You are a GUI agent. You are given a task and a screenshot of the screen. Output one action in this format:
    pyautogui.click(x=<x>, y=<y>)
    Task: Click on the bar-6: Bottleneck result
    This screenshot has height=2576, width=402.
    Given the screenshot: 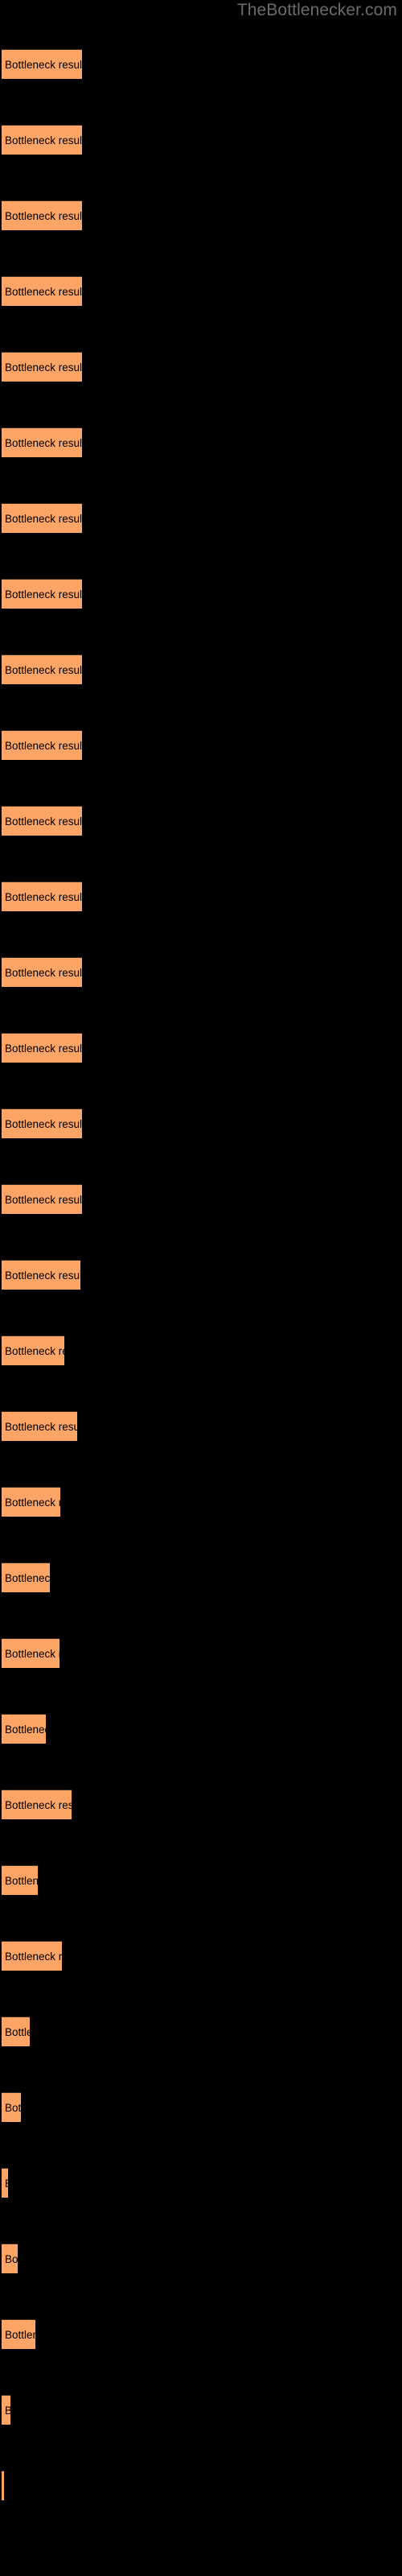 What is the action you would take?
    pyautogui.click(x=42, y=442)
    